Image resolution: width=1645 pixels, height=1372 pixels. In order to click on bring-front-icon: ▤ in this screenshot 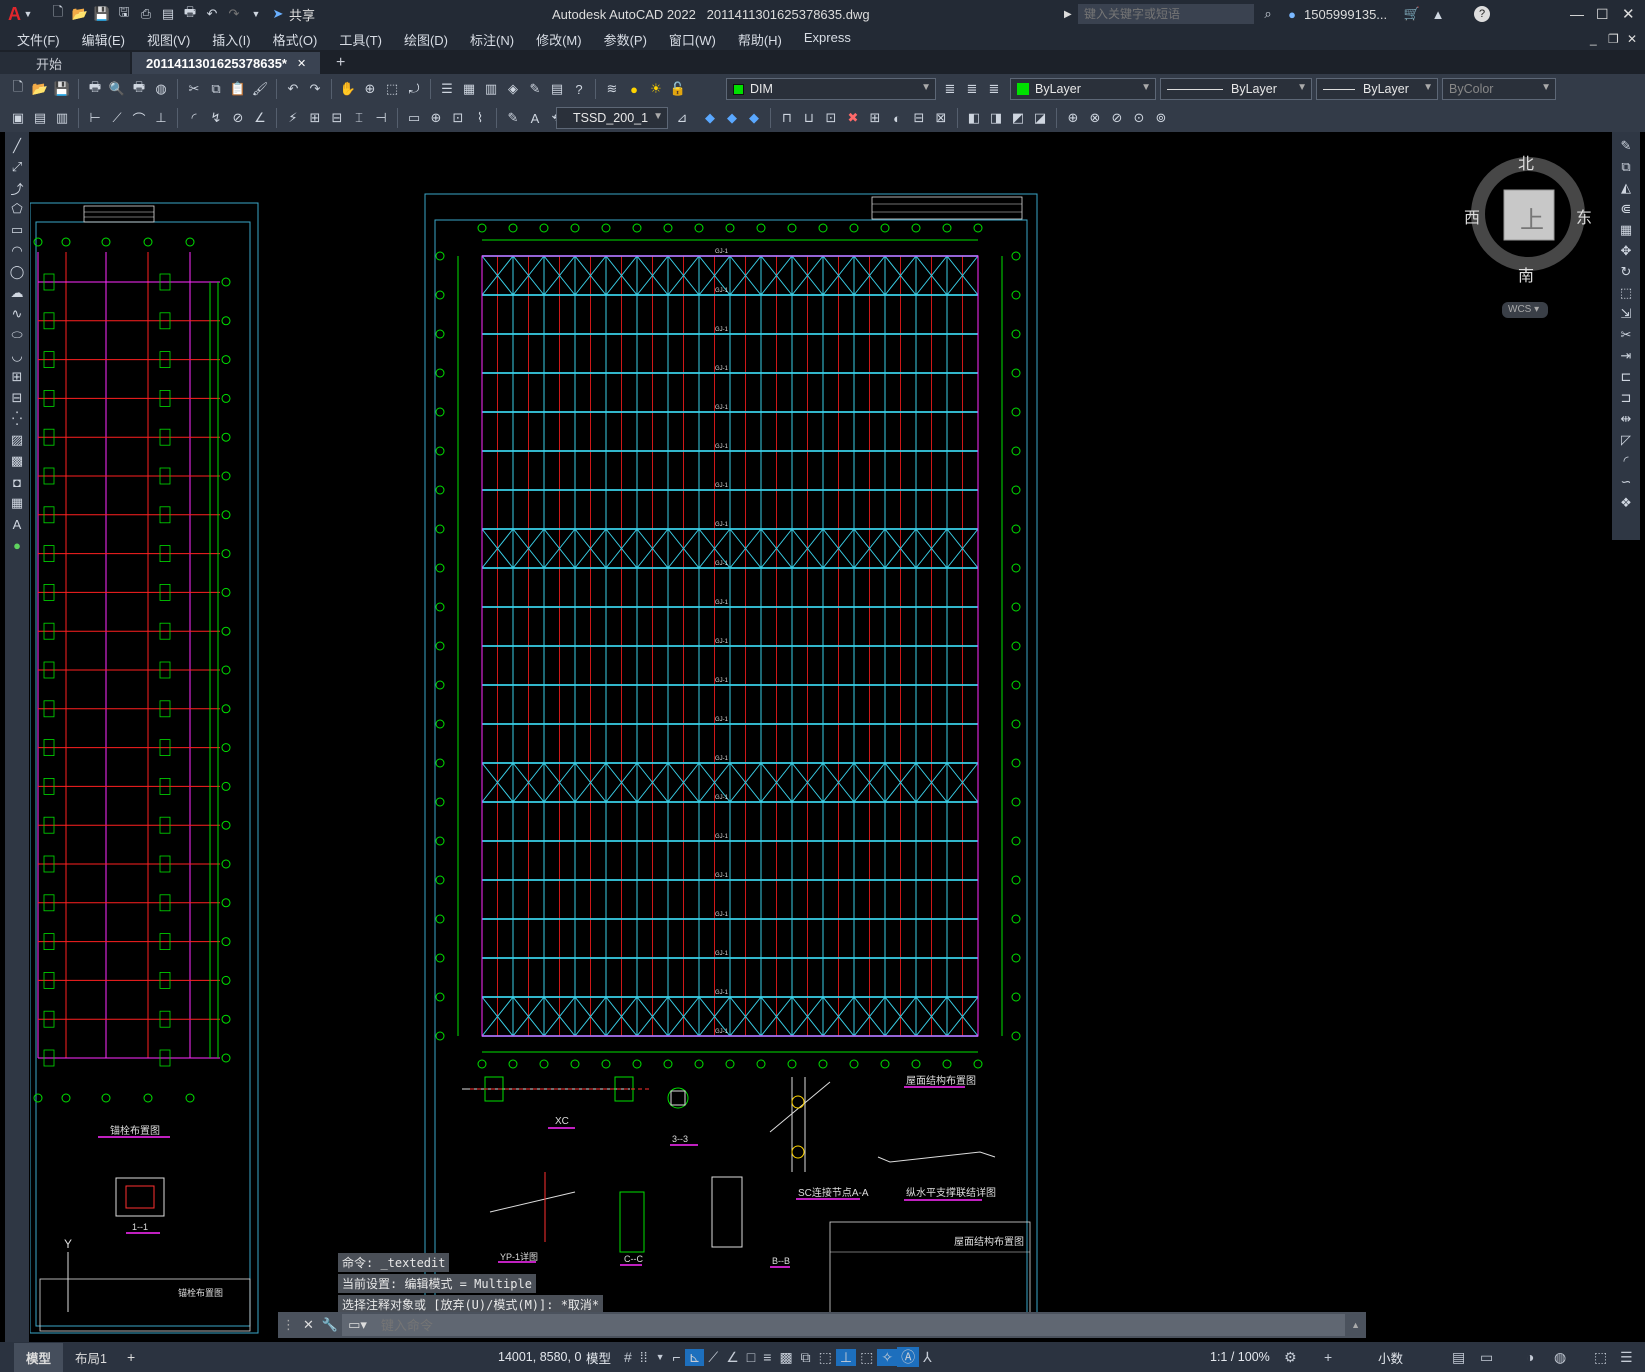, I will do `click(40, 118)`.